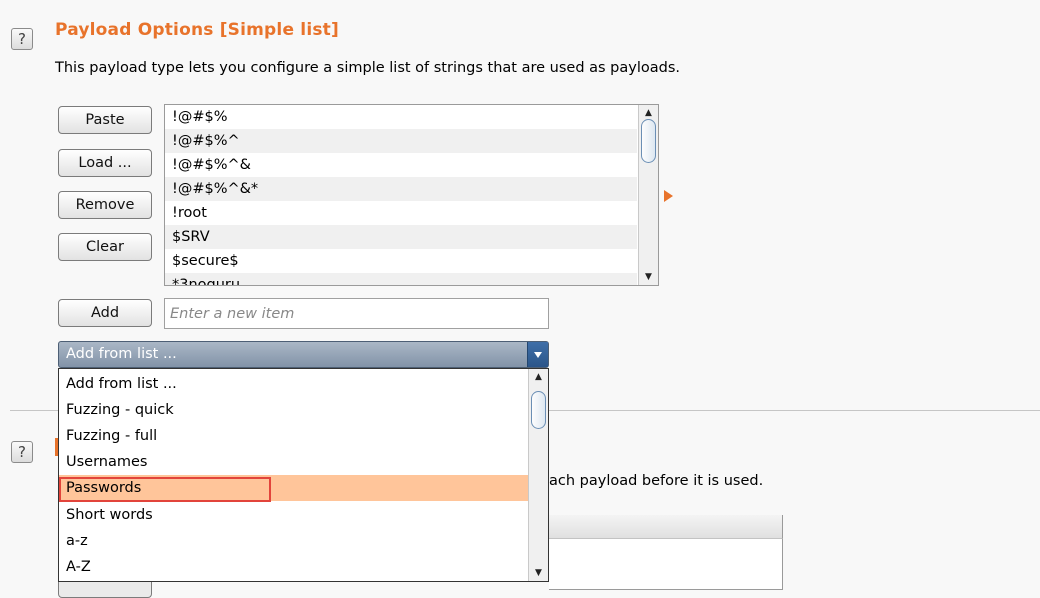 The height and width of the screenshot is (598, 1040). What do you see at coordinates (294, 541) in the screenshot?
I see `dropdown-option: a-z` at bounding box center [294, 541].